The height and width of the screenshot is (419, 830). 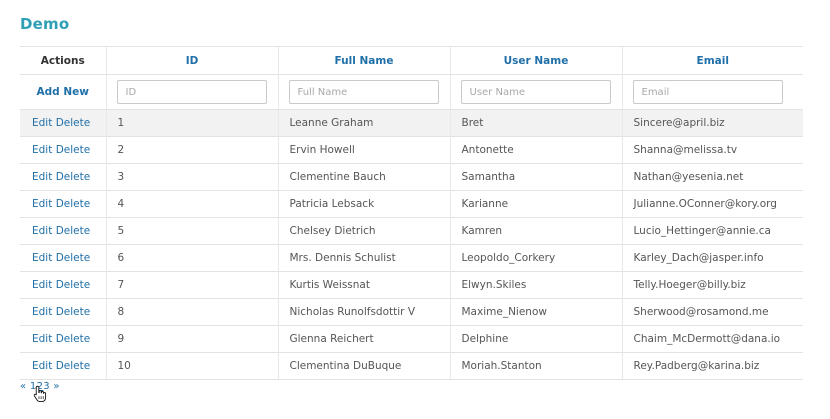 I want to click on id-cell: 8, so click(x=191, y=312).